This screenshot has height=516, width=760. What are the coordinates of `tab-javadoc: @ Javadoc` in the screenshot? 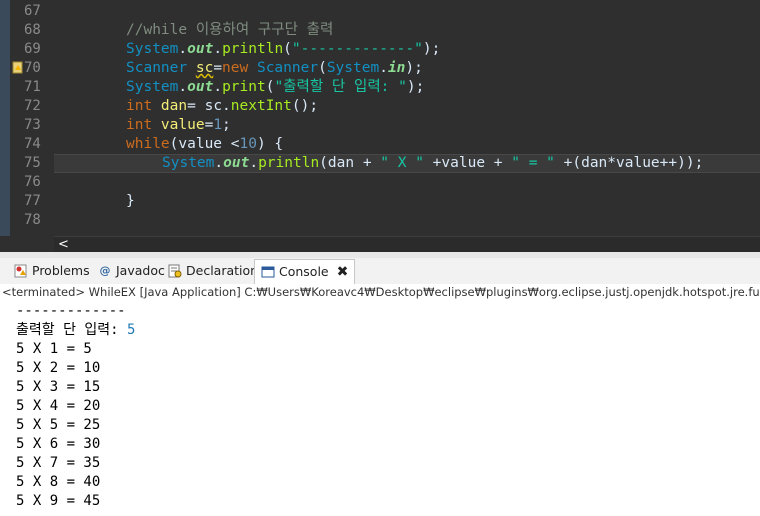 It's located at (131, 271).